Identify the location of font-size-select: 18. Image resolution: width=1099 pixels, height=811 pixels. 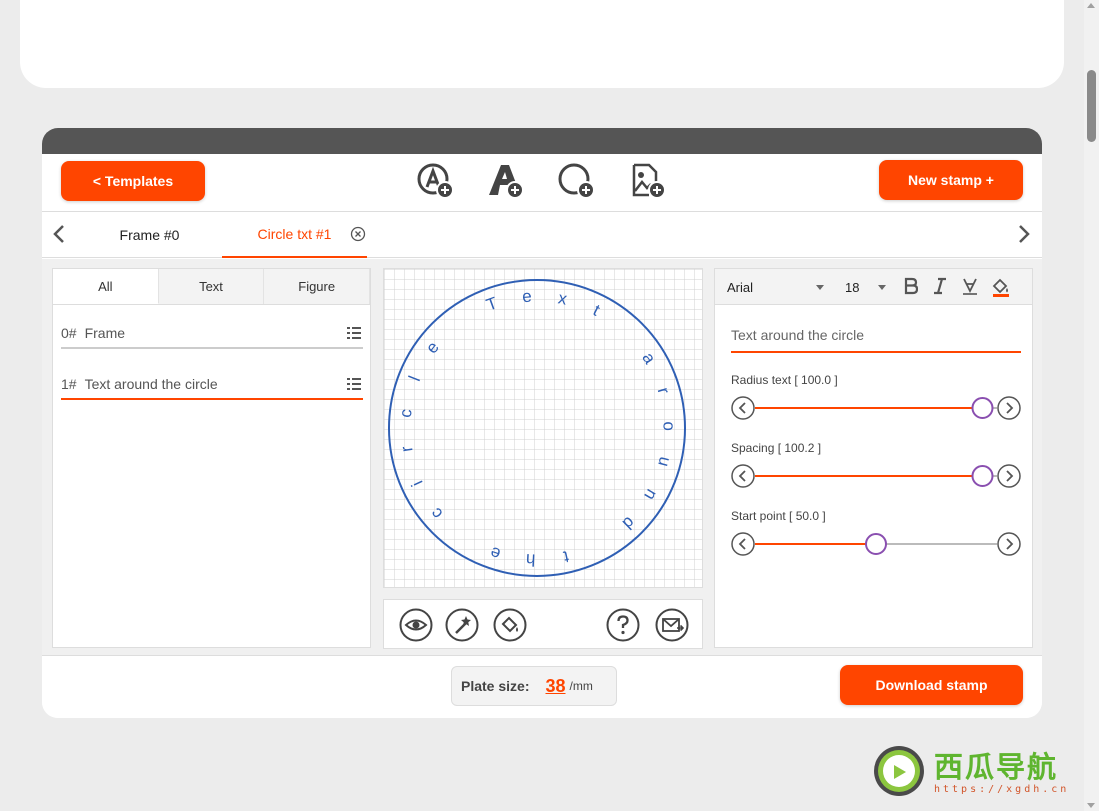
(852, 287).